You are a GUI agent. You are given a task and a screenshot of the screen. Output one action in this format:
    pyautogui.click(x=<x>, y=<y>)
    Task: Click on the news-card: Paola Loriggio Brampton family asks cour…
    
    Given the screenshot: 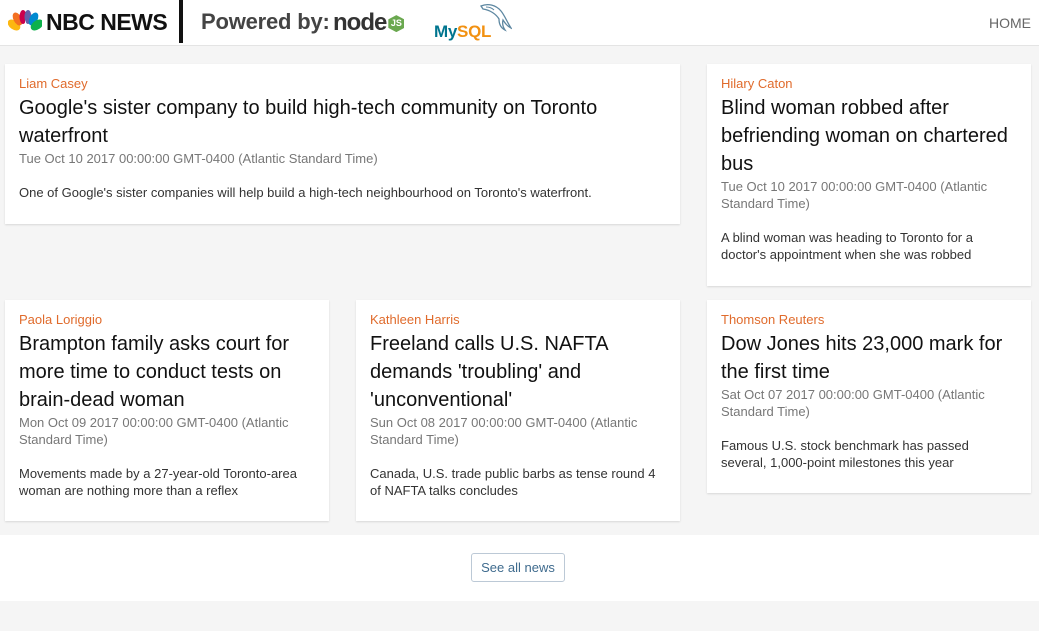 What is the action you would take?
    pyautogui.click(x=167, y=410)
    